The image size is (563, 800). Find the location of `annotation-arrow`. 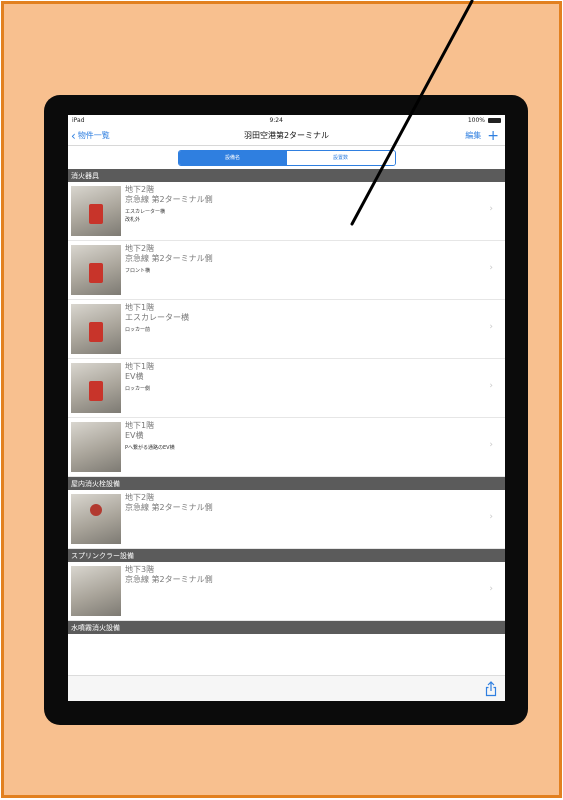

annotation-arrow is located at coordinates (412, 113).